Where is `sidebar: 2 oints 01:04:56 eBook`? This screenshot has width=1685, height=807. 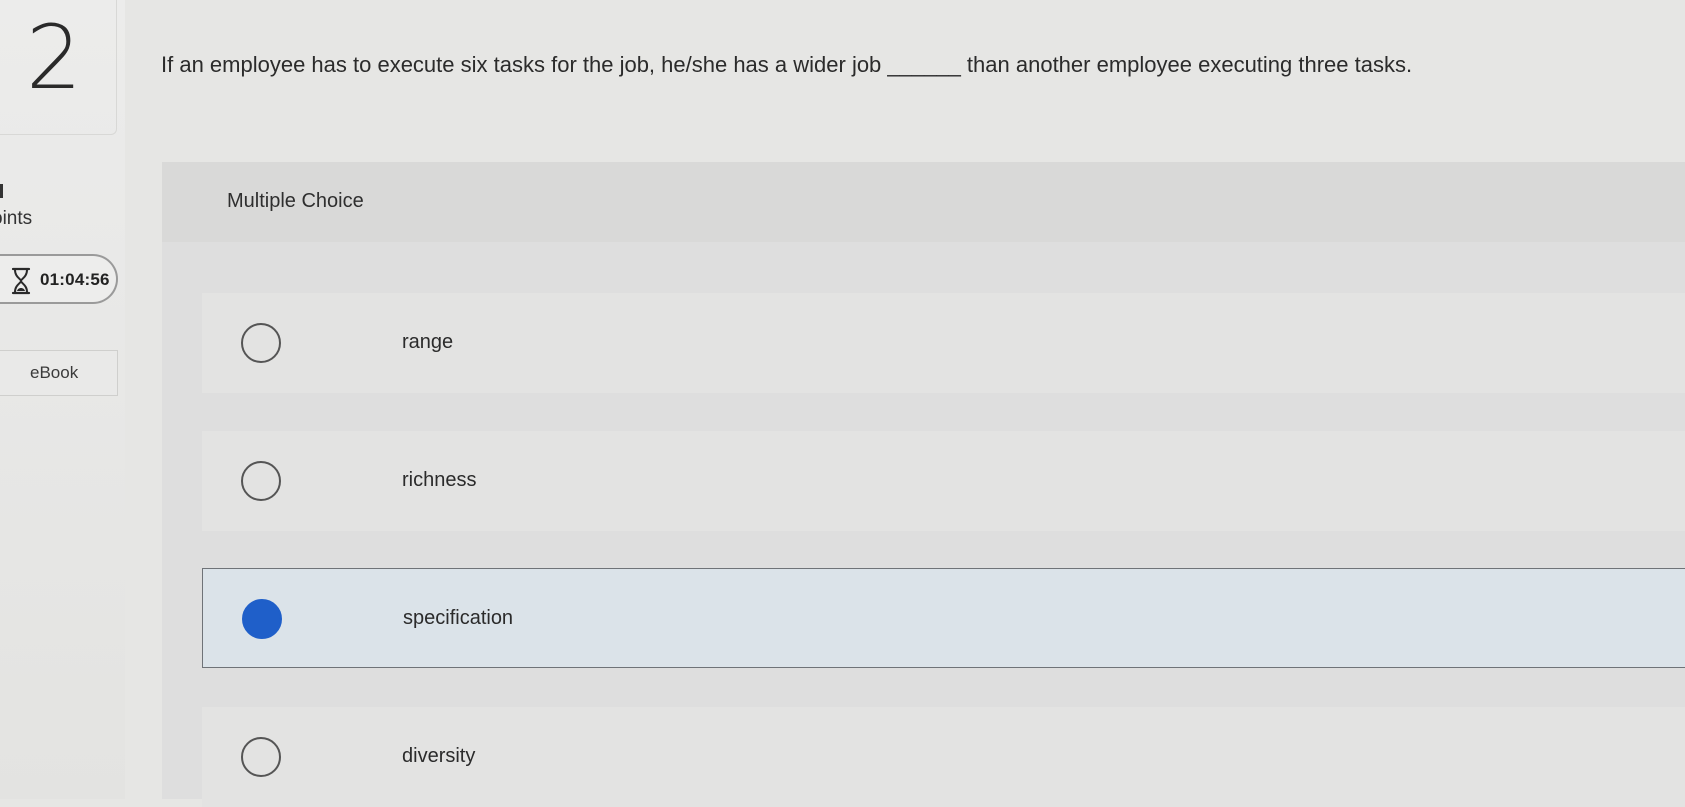 sidebar: 2 oints 01:04:56 eBook is located at coordinates (62, 399).